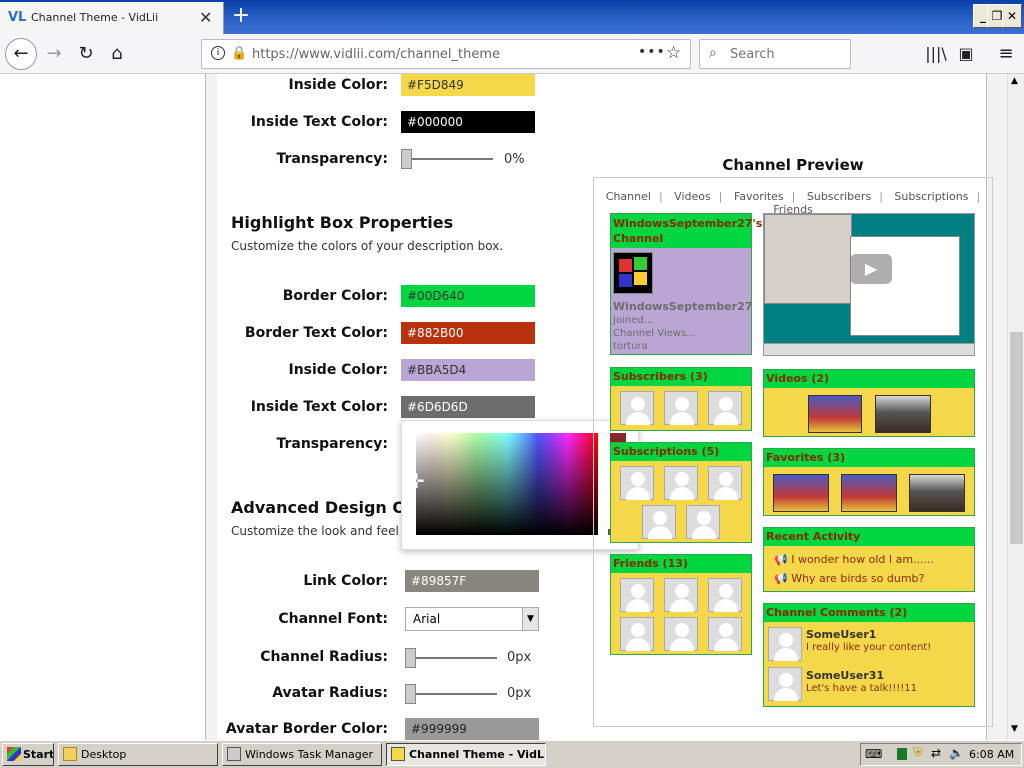 This screenshot has width=1024, height=768. I want to click on search-box: ⌕, so click(775, 54).